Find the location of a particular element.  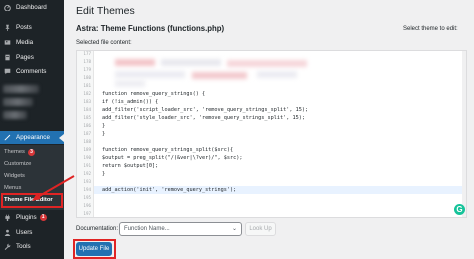

line-number: 189 is located at coordinates (87, 149).